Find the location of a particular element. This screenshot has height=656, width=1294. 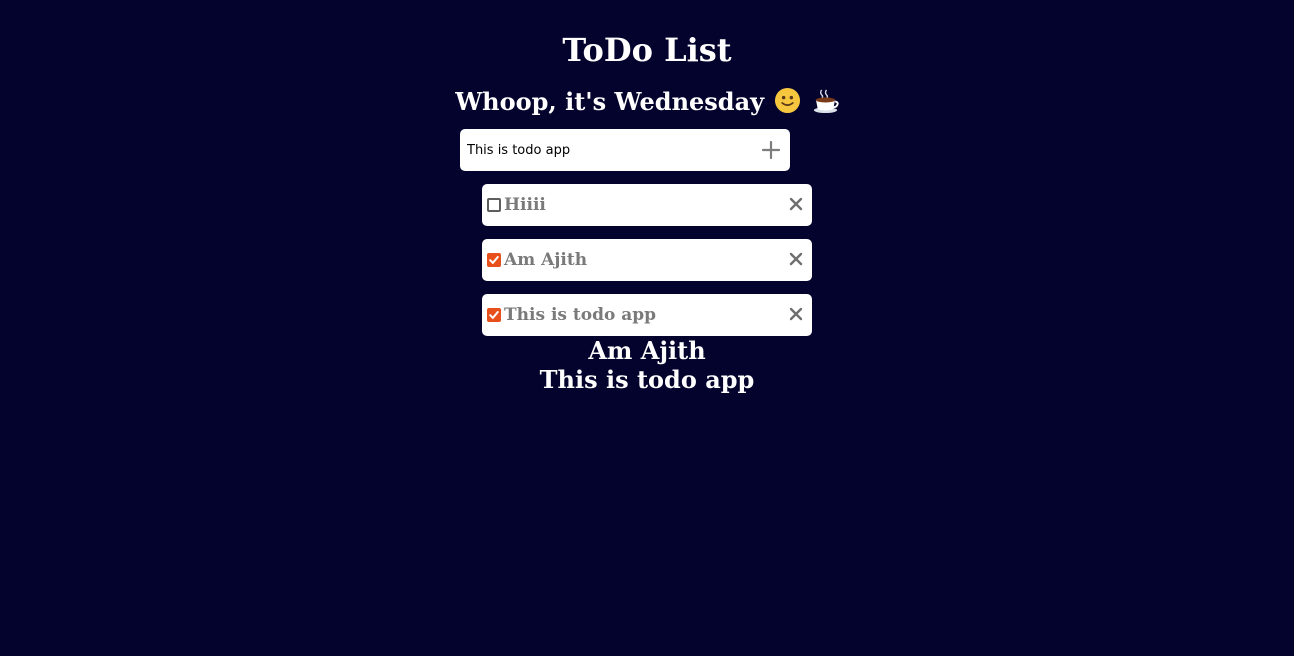

greeting-text: Whoop, it's Wednesday is located at coordinates (610, 101).